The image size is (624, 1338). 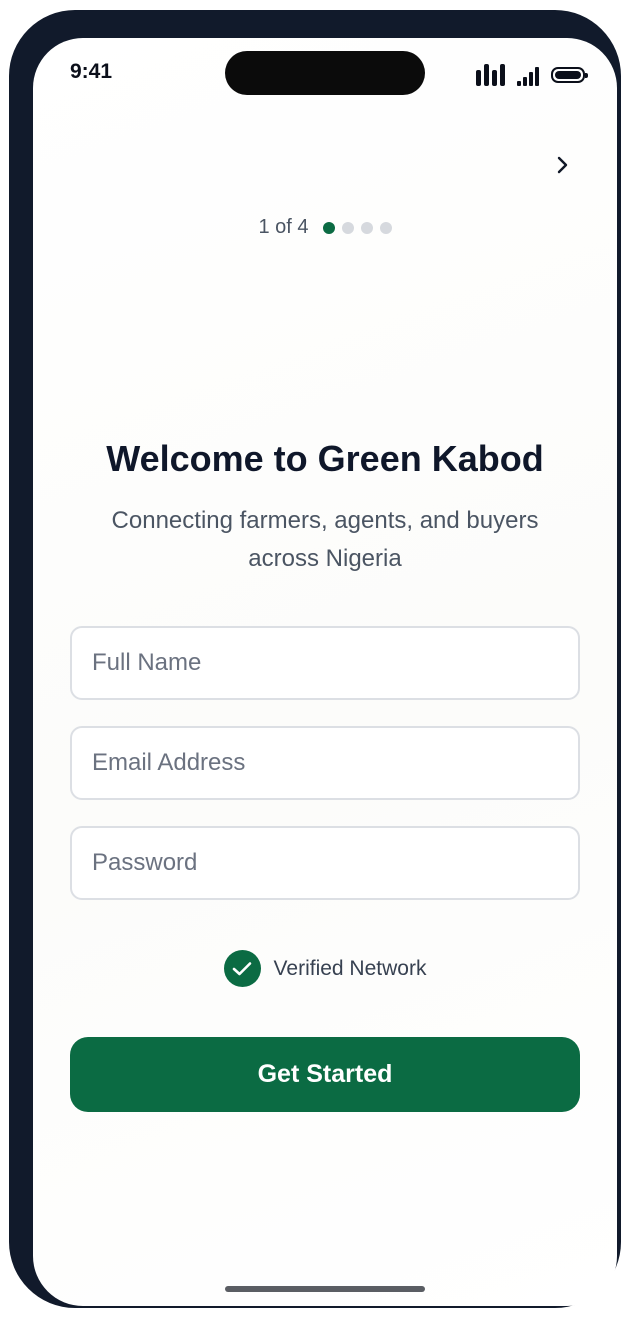 I want to click on step-counter: 1 of 4, so click(x=283, y=227).